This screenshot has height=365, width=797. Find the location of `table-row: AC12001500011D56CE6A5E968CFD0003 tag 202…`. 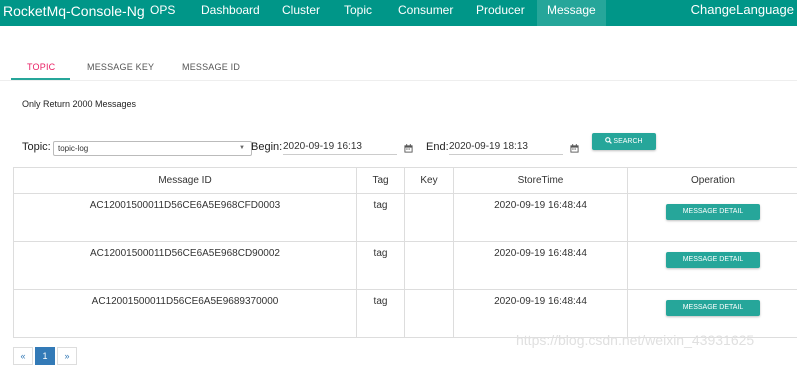

table-row: AC12001500011D56CE6A5E968CFD0003 tag 202… is located at coordinates (405, 218).